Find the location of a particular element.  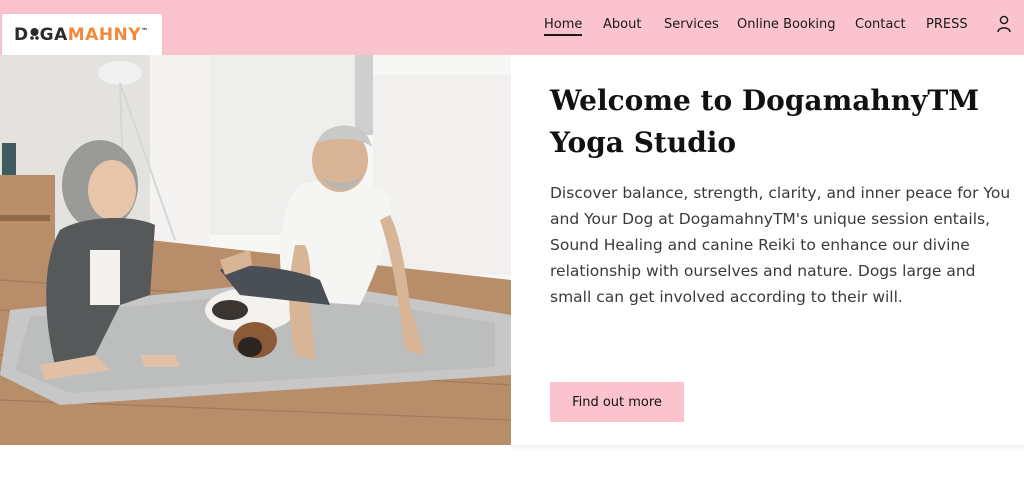

nav-services: Services is located at coordinates (691, 24).